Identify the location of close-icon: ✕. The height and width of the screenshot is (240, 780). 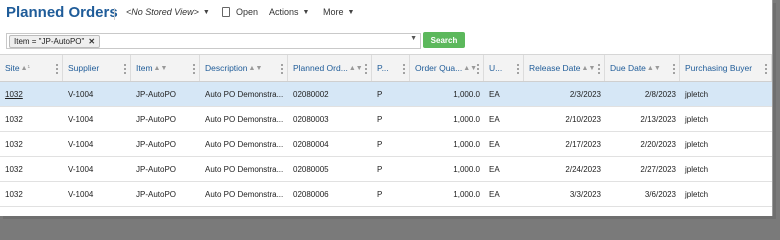
(91, 41).